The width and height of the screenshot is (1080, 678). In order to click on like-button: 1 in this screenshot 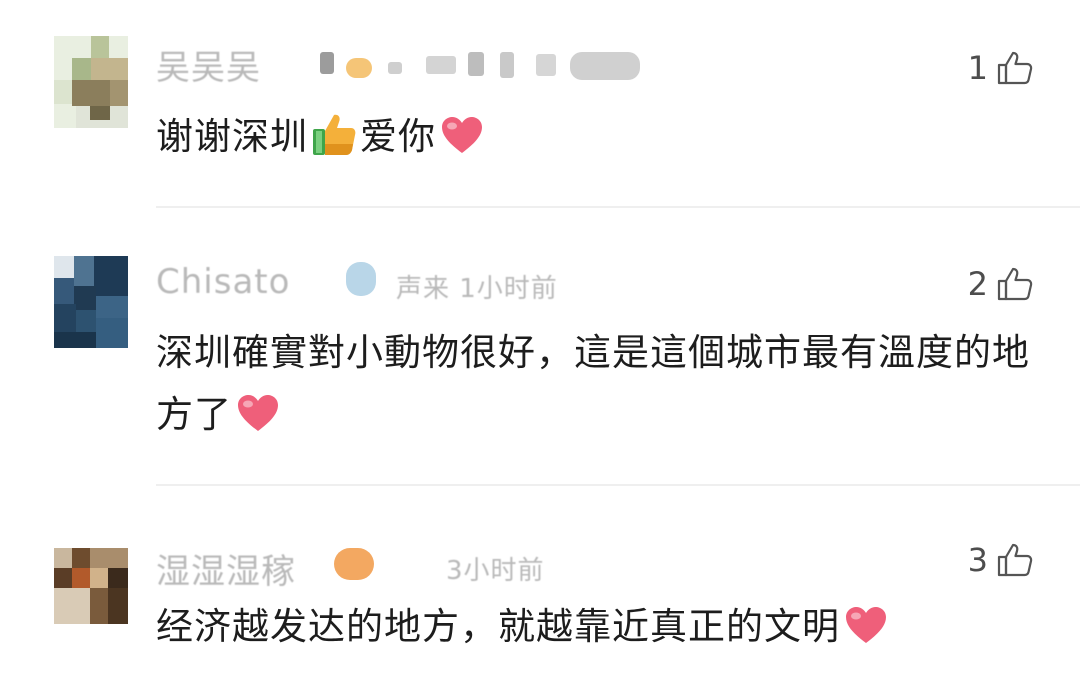, I will do `click(1001, 68)`.